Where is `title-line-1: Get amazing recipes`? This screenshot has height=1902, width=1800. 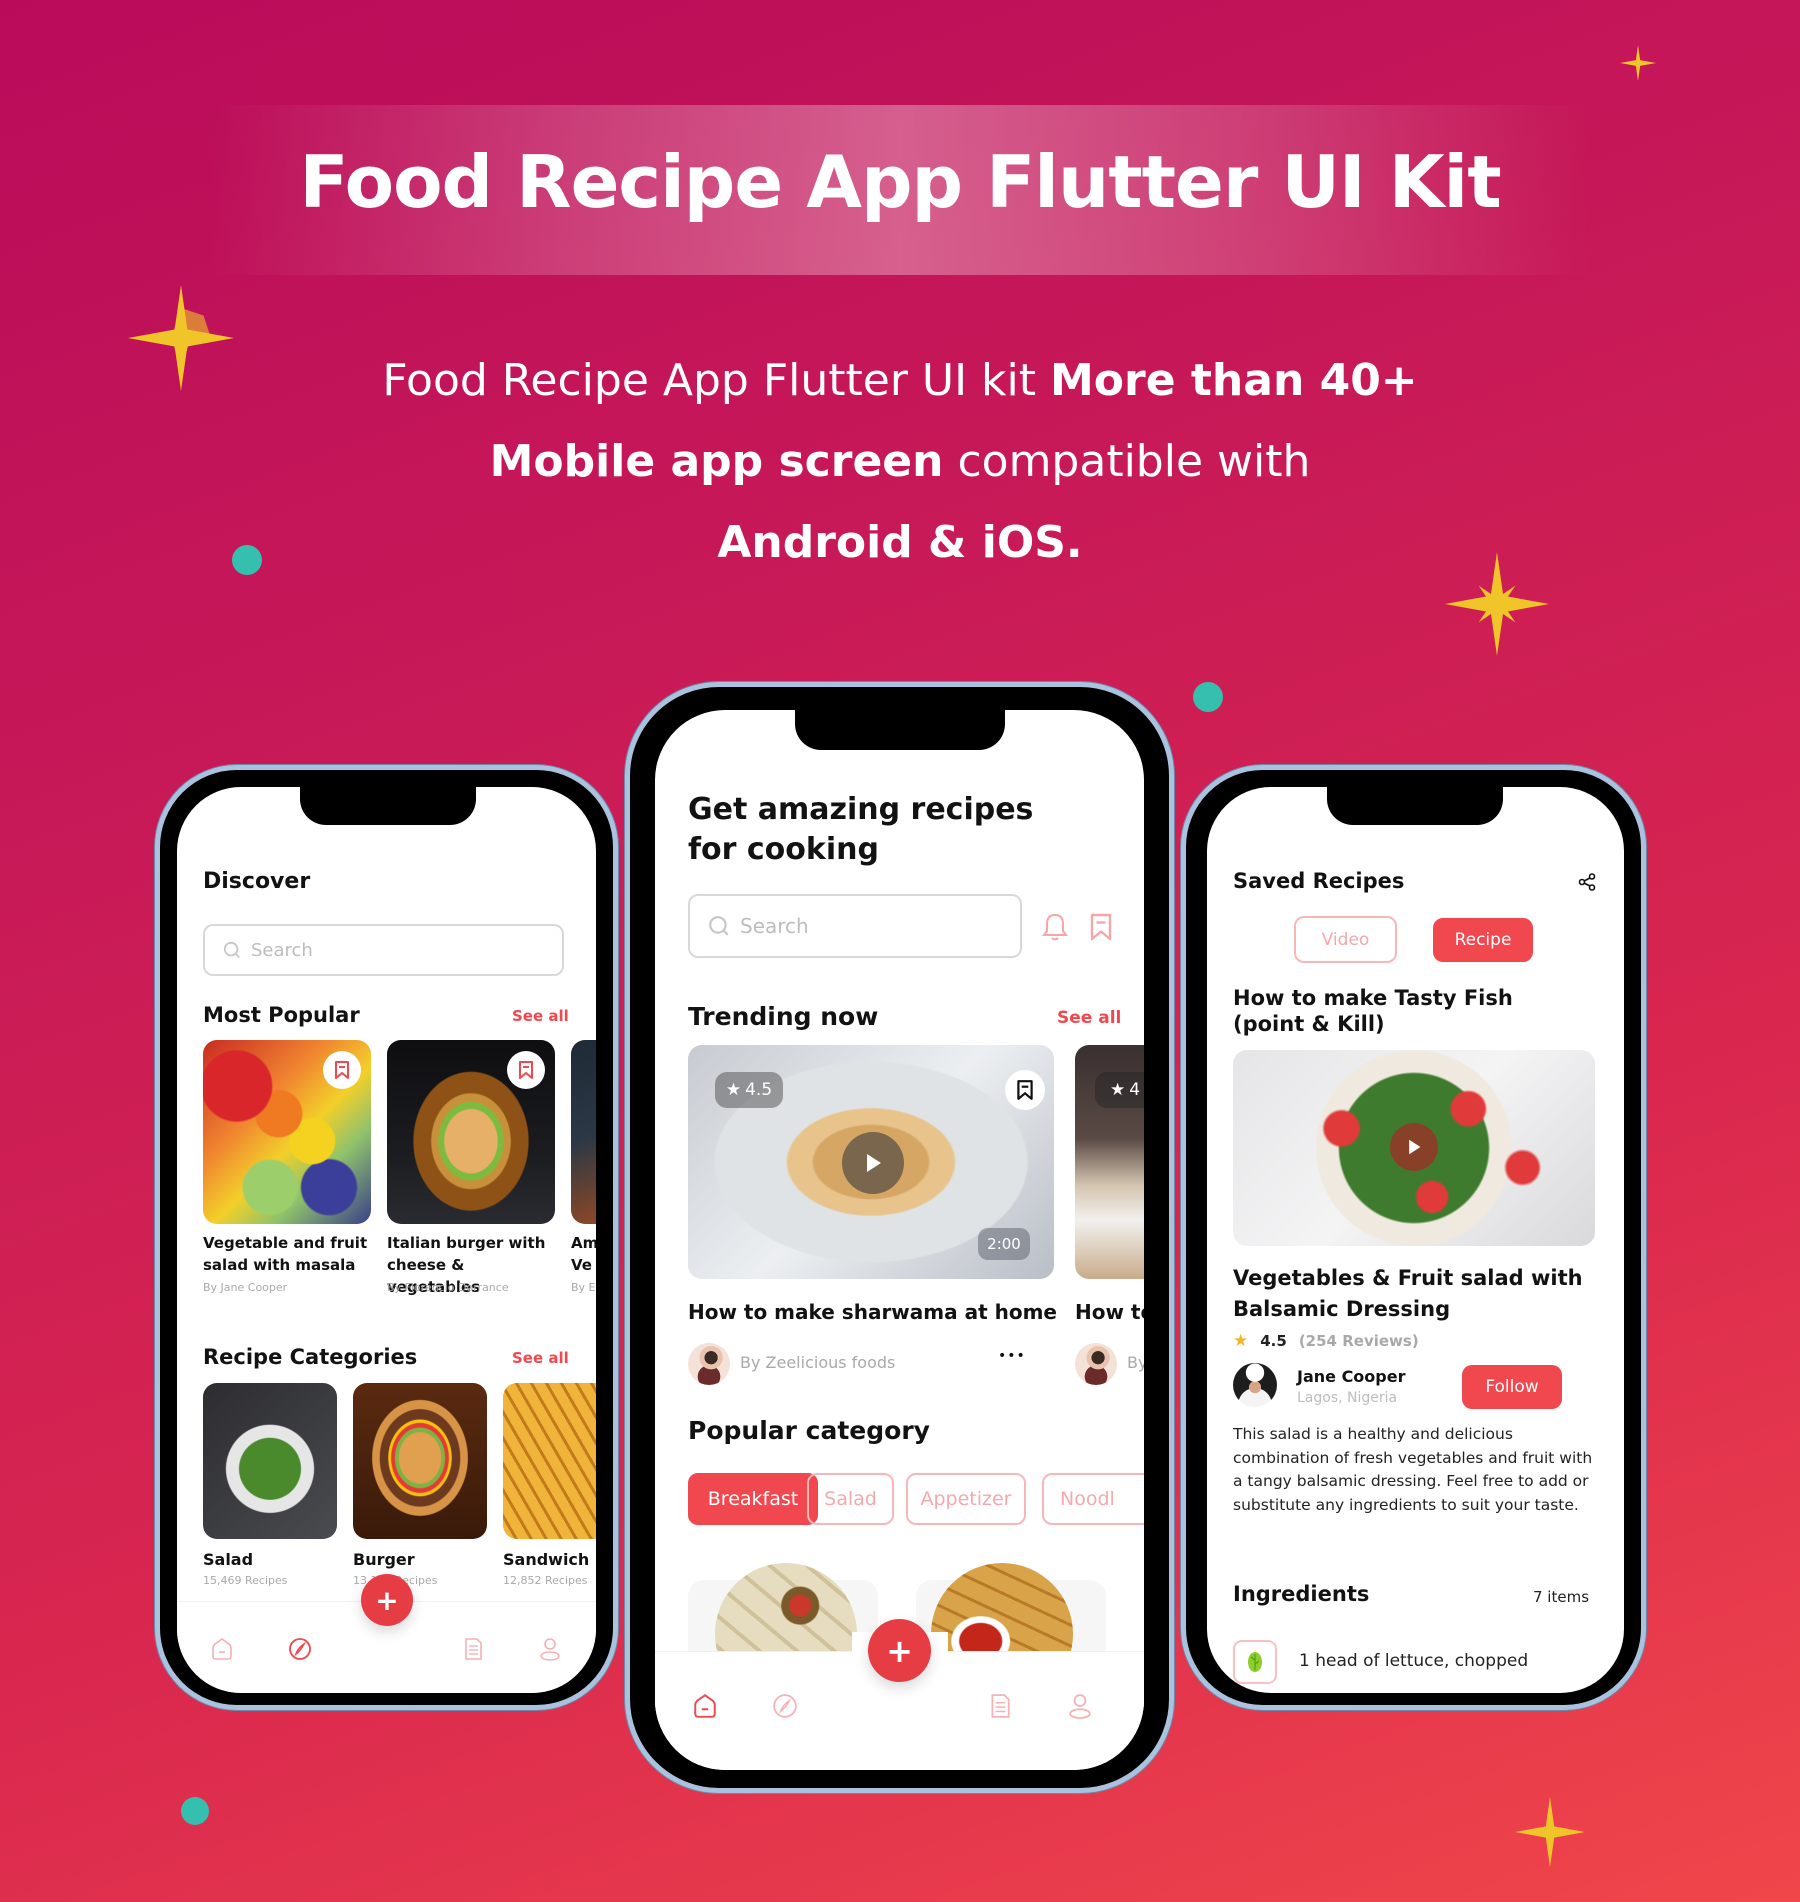 title-line-1: Get amazing recipes is located at coordinates (861, 809).